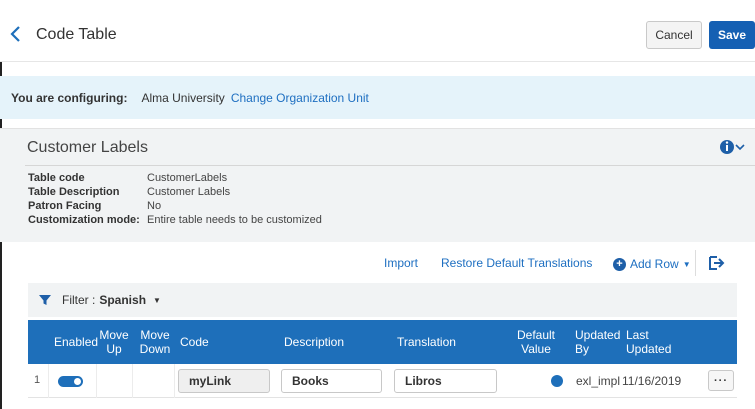 This screenshot has width=755, height=409. Describe the element at coordinates (717, 263) in the screenshot. I see `export-icon` at that location.